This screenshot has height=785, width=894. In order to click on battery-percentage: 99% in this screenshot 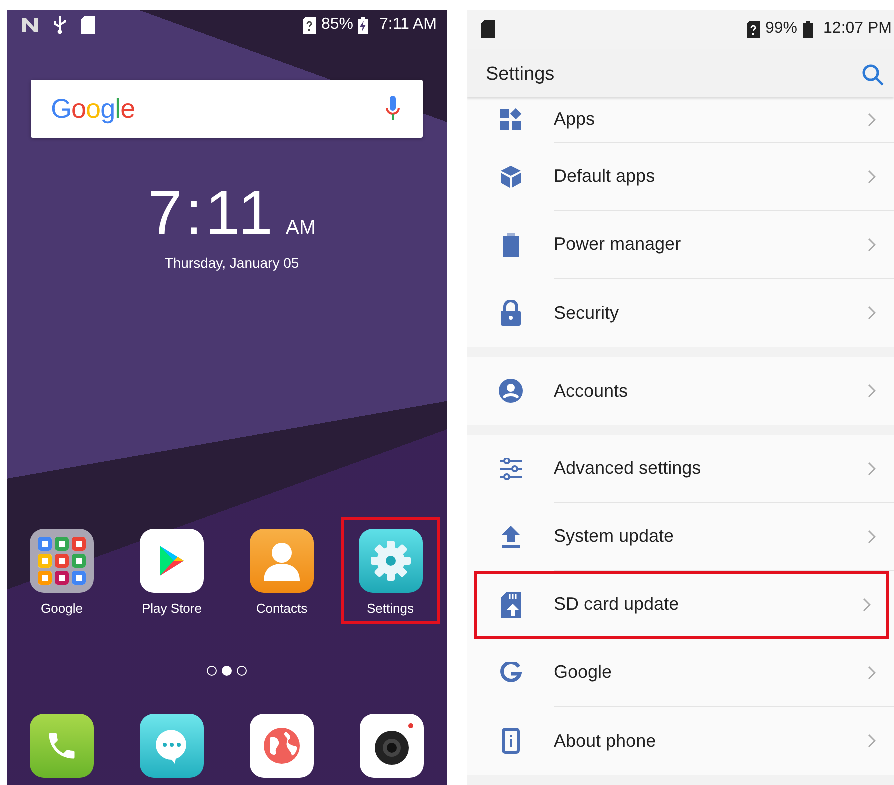, I will do `click(781, 29)`.